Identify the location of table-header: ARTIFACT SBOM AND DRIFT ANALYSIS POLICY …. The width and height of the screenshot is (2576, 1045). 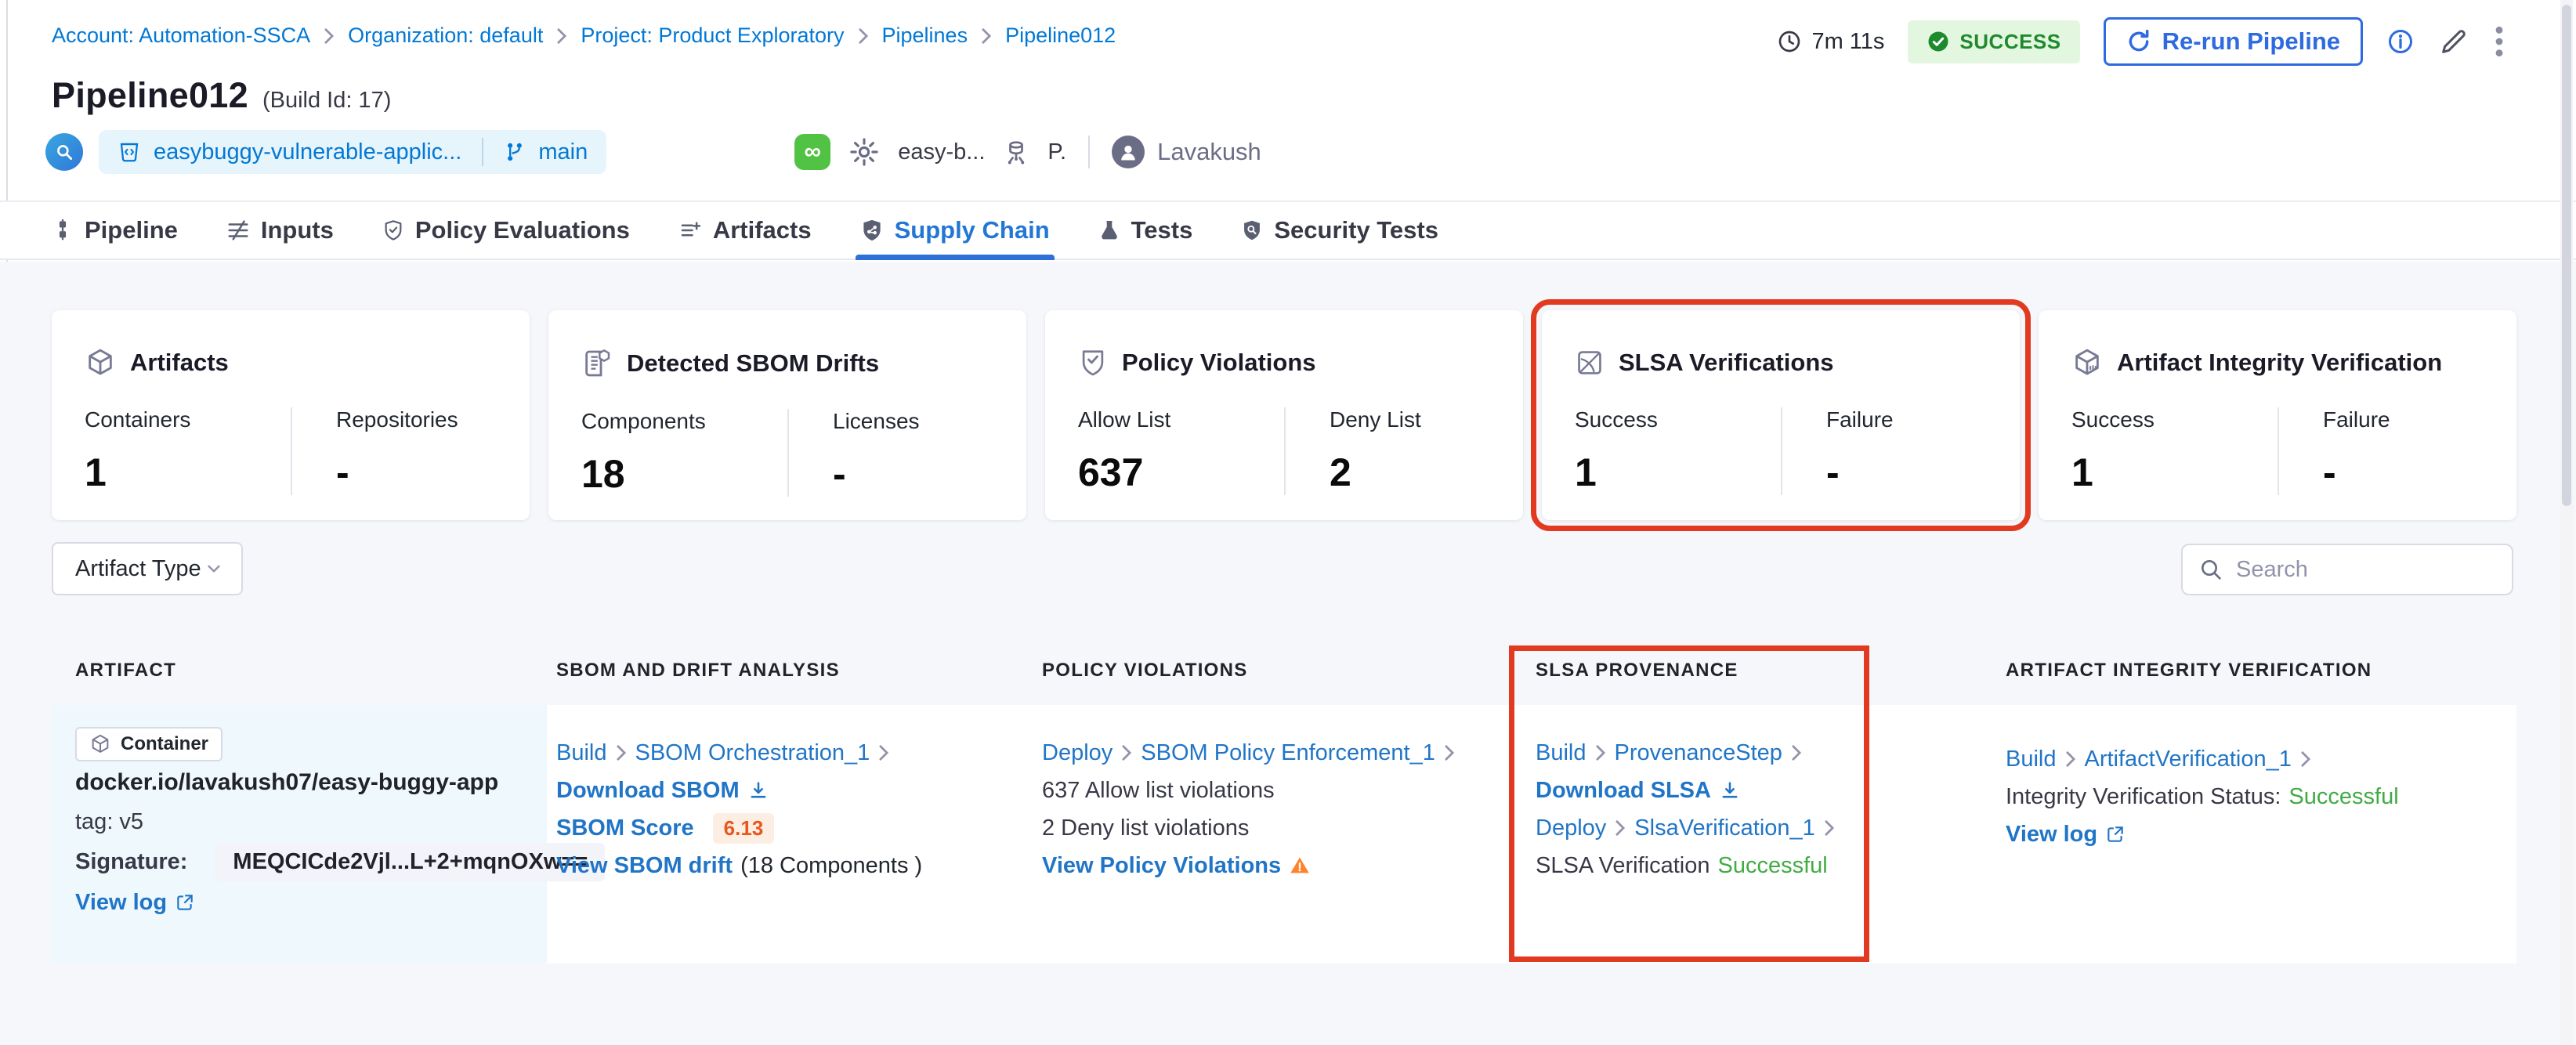
(1288, 673).